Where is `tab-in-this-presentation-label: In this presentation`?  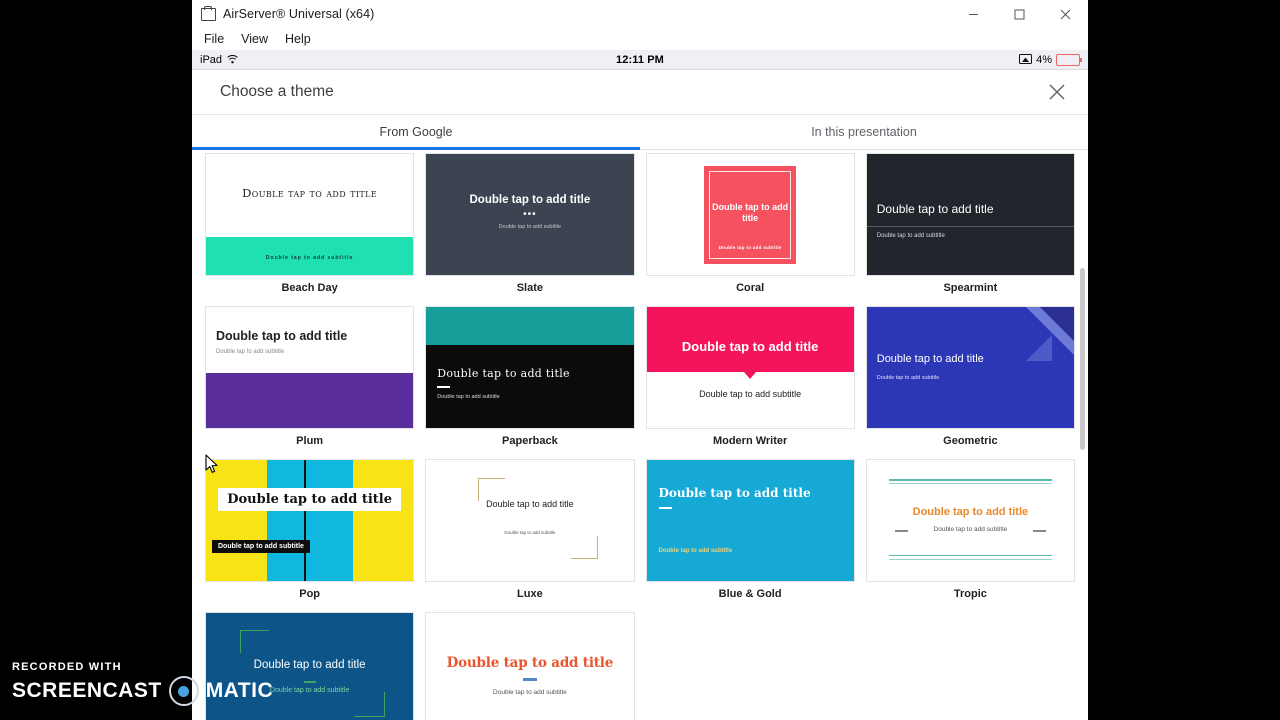
tab-in-this-presentation-label: In this presentation is located at coordinates (864, 132).